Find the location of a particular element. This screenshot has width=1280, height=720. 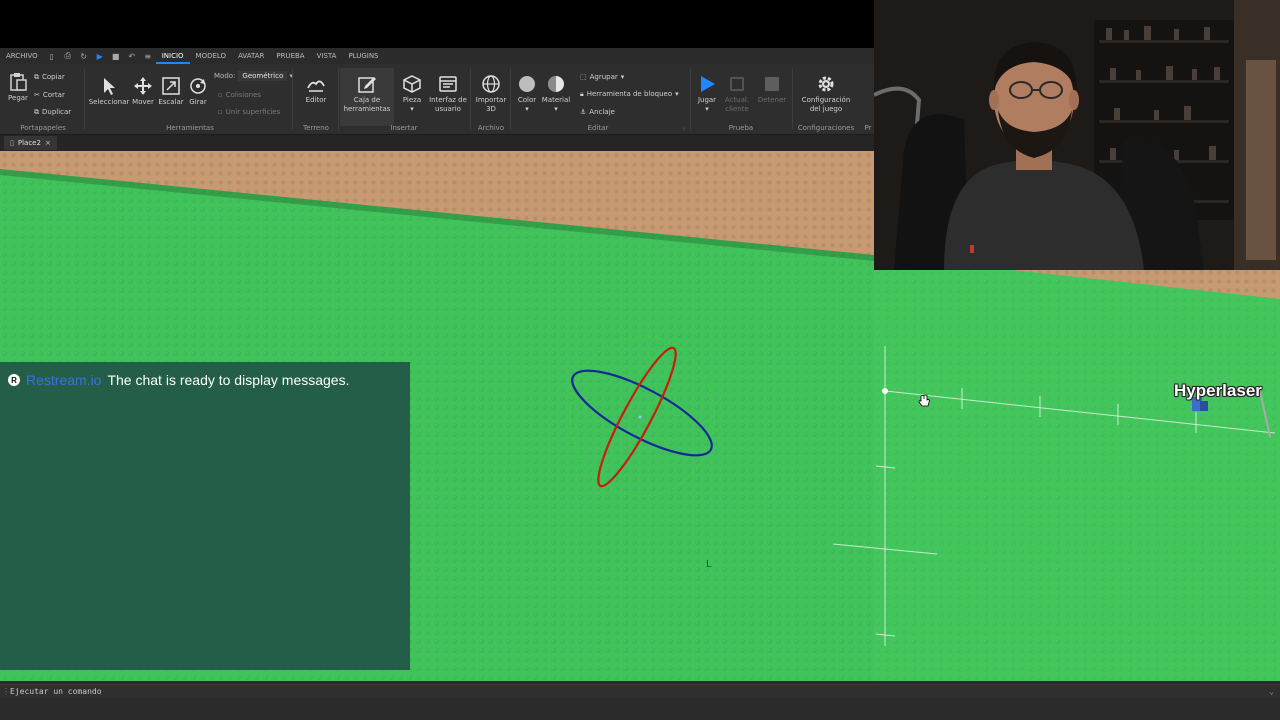

join-surfaces-toggle: ▫ Unir superficies is located at coordinates (249, 112).